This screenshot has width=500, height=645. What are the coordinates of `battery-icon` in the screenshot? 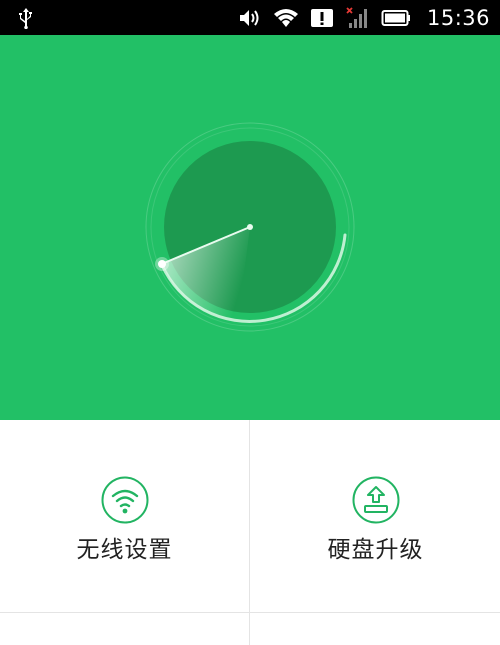 It's located at (395, 17).